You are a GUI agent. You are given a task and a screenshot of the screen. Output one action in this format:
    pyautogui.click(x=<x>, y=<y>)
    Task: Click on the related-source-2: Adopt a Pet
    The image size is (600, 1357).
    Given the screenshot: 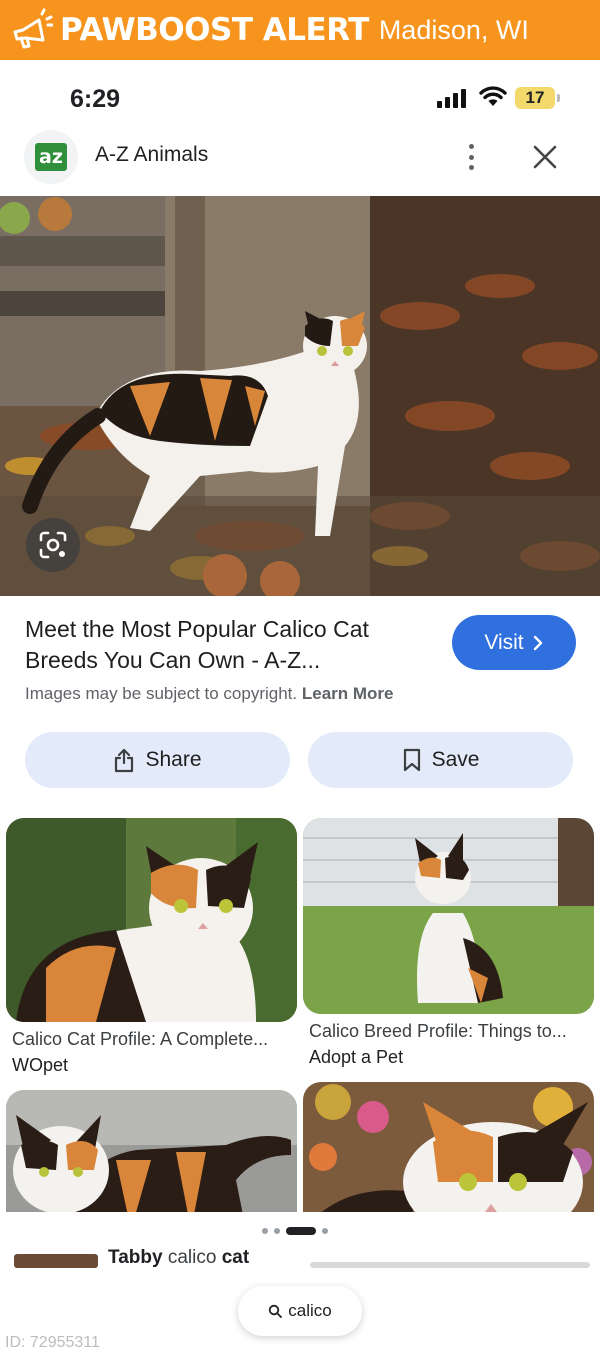 What is the action you would take?
    pyautogui.click(x=356, y=1057)
    